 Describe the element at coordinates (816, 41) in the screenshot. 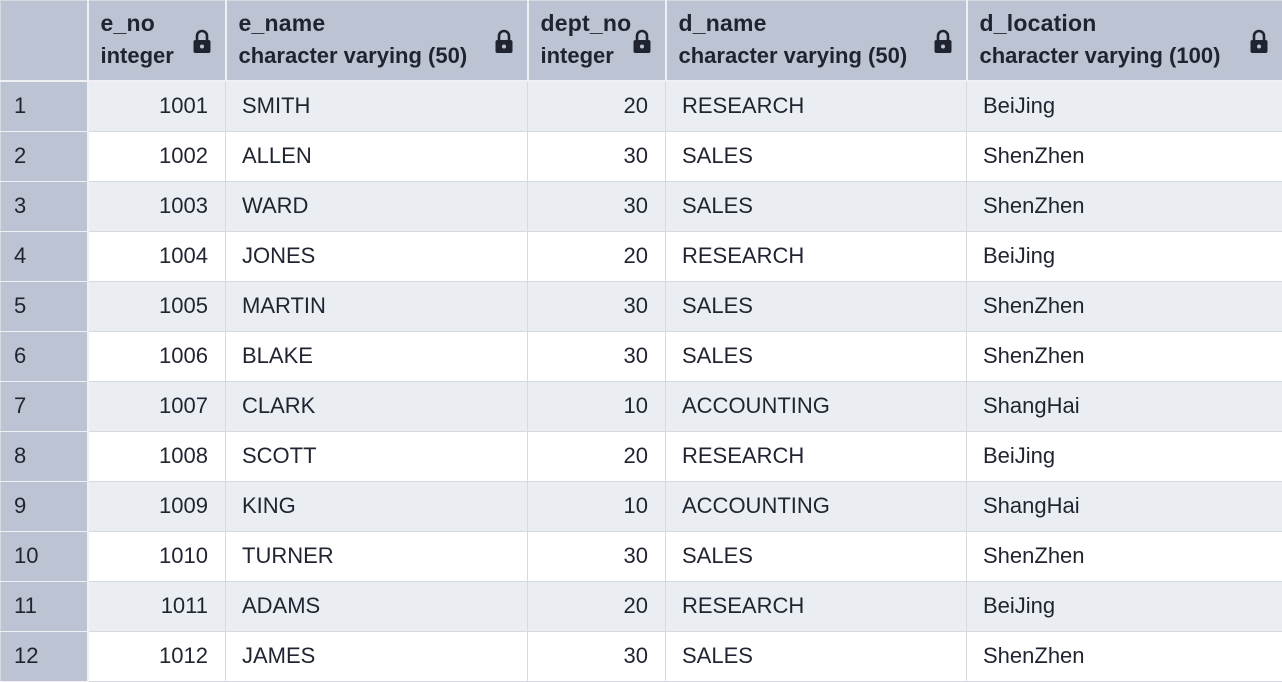

I see `column-header-d-name: d_name character varying (50)` at that location.